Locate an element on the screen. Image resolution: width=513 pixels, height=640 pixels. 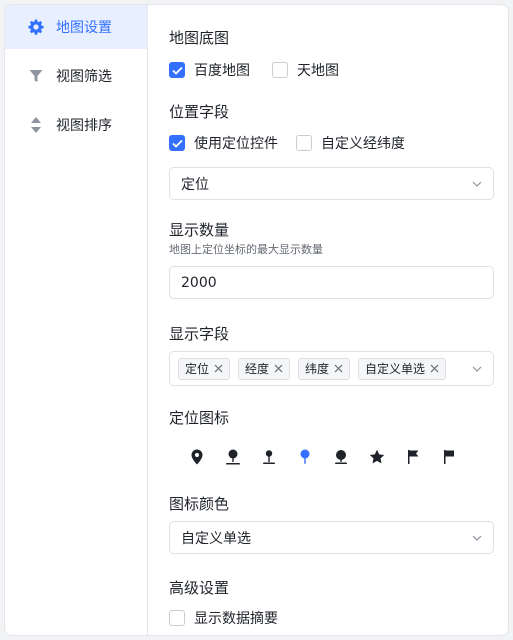
sidebar-item-view-filter: 视图筛选 is located at coordinates (76, 76).